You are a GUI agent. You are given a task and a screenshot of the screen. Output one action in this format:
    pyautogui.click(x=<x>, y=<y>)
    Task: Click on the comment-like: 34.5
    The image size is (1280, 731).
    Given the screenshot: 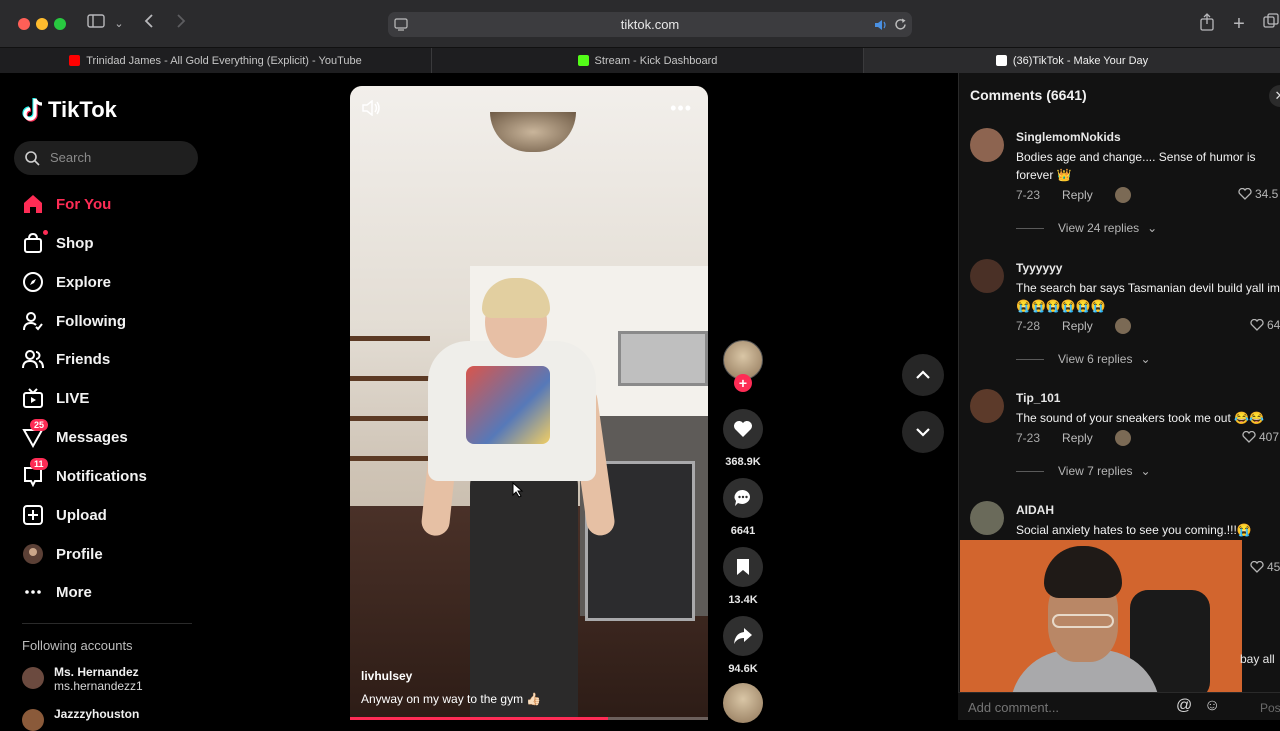 What is the action you would take?
    pyautogui.click(x=1258, y=194)
    